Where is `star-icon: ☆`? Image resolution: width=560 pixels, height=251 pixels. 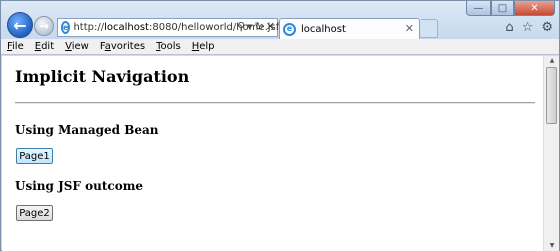
star-icon: ☆ is located at coordinates (528, 27).